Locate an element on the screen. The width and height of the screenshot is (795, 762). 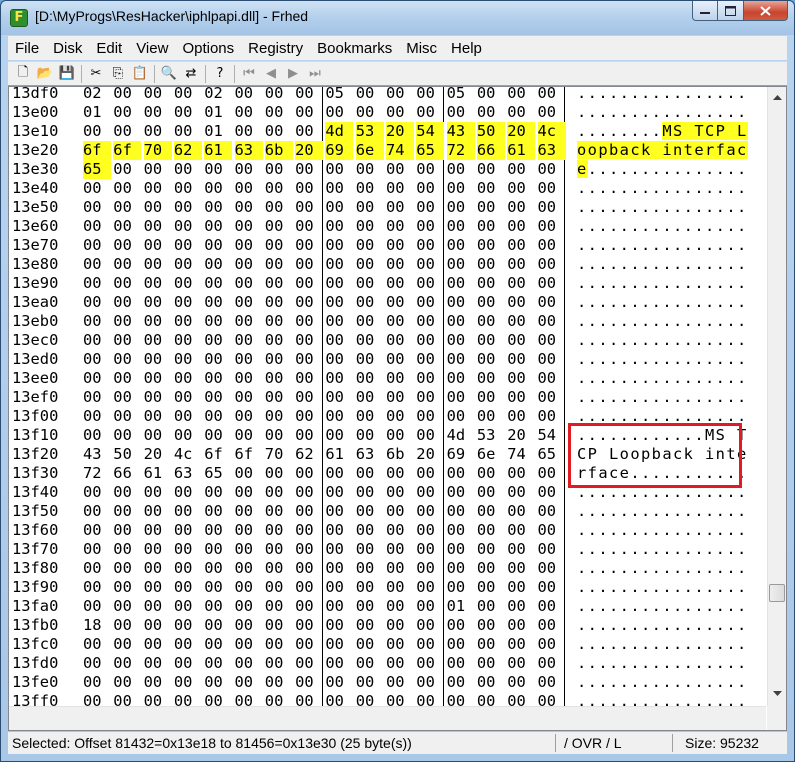
hex-byte: 61 is located at coordinates (338, 454).